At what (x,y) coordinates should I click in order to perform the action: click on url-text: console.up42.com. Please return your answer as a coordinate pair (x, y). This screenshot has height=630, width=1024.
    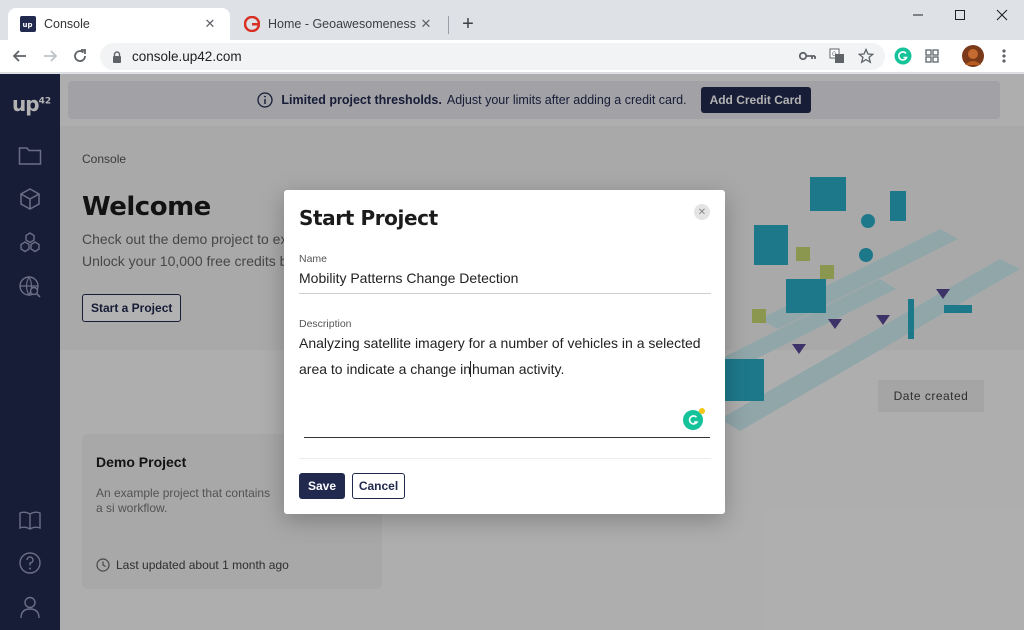
    Looking at the image, I should click on (187, 56).